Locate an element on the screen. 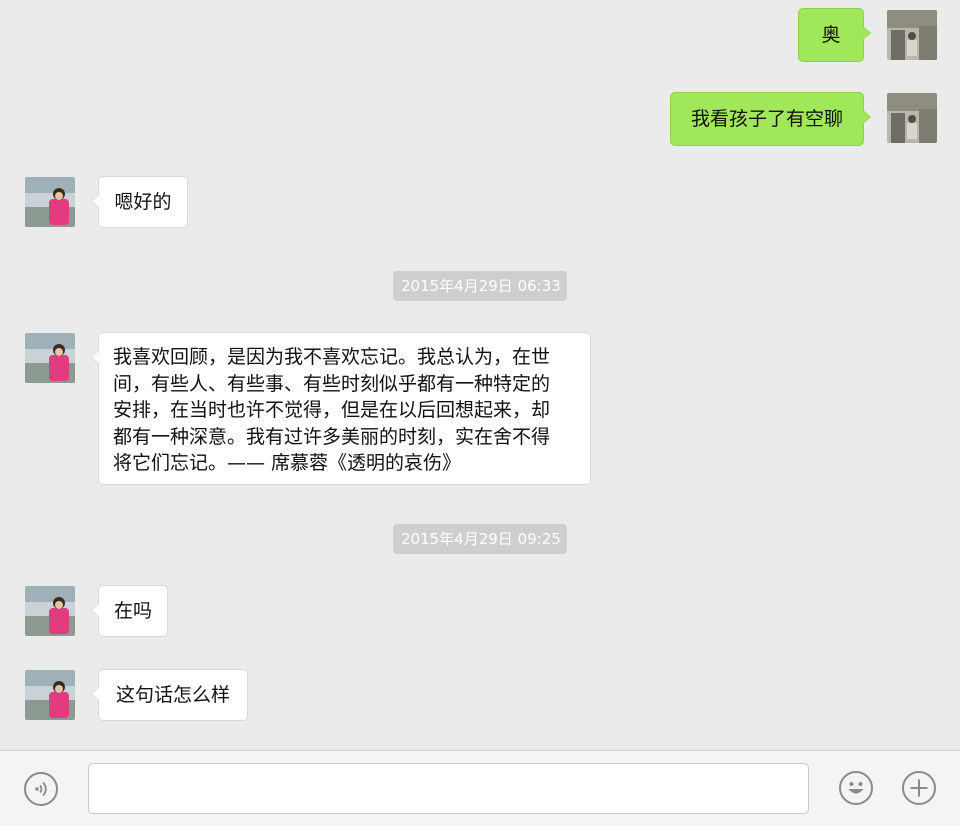  timestamp-divider: 2015年4月29日 09:25 is located at coordinates (480, 539).